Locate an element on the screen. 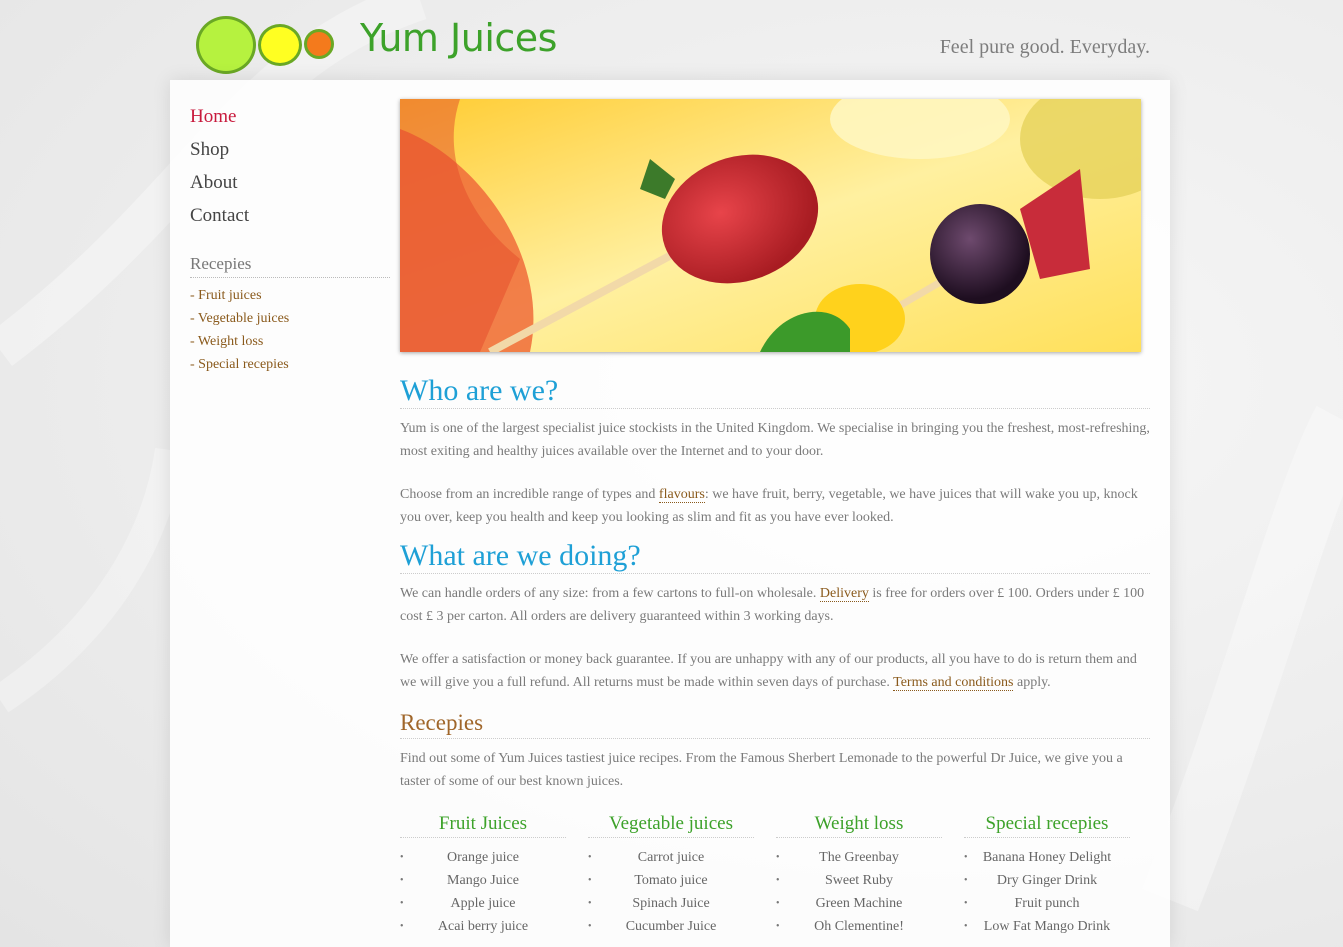 The height and width of the screenshot is (947, 1343). list-item: Sweet Ruby is located at coordinates (859, 880).